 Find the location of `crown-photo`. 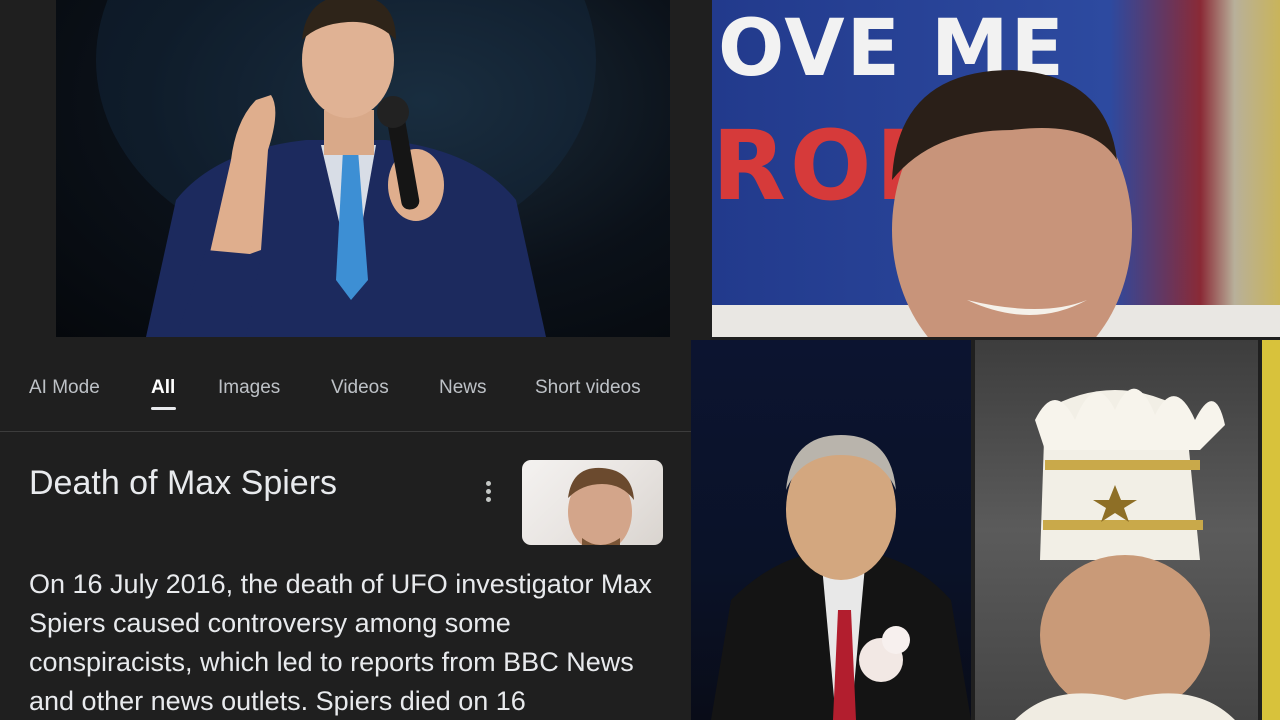

crown-photo is located at coordinates (1116, 530).